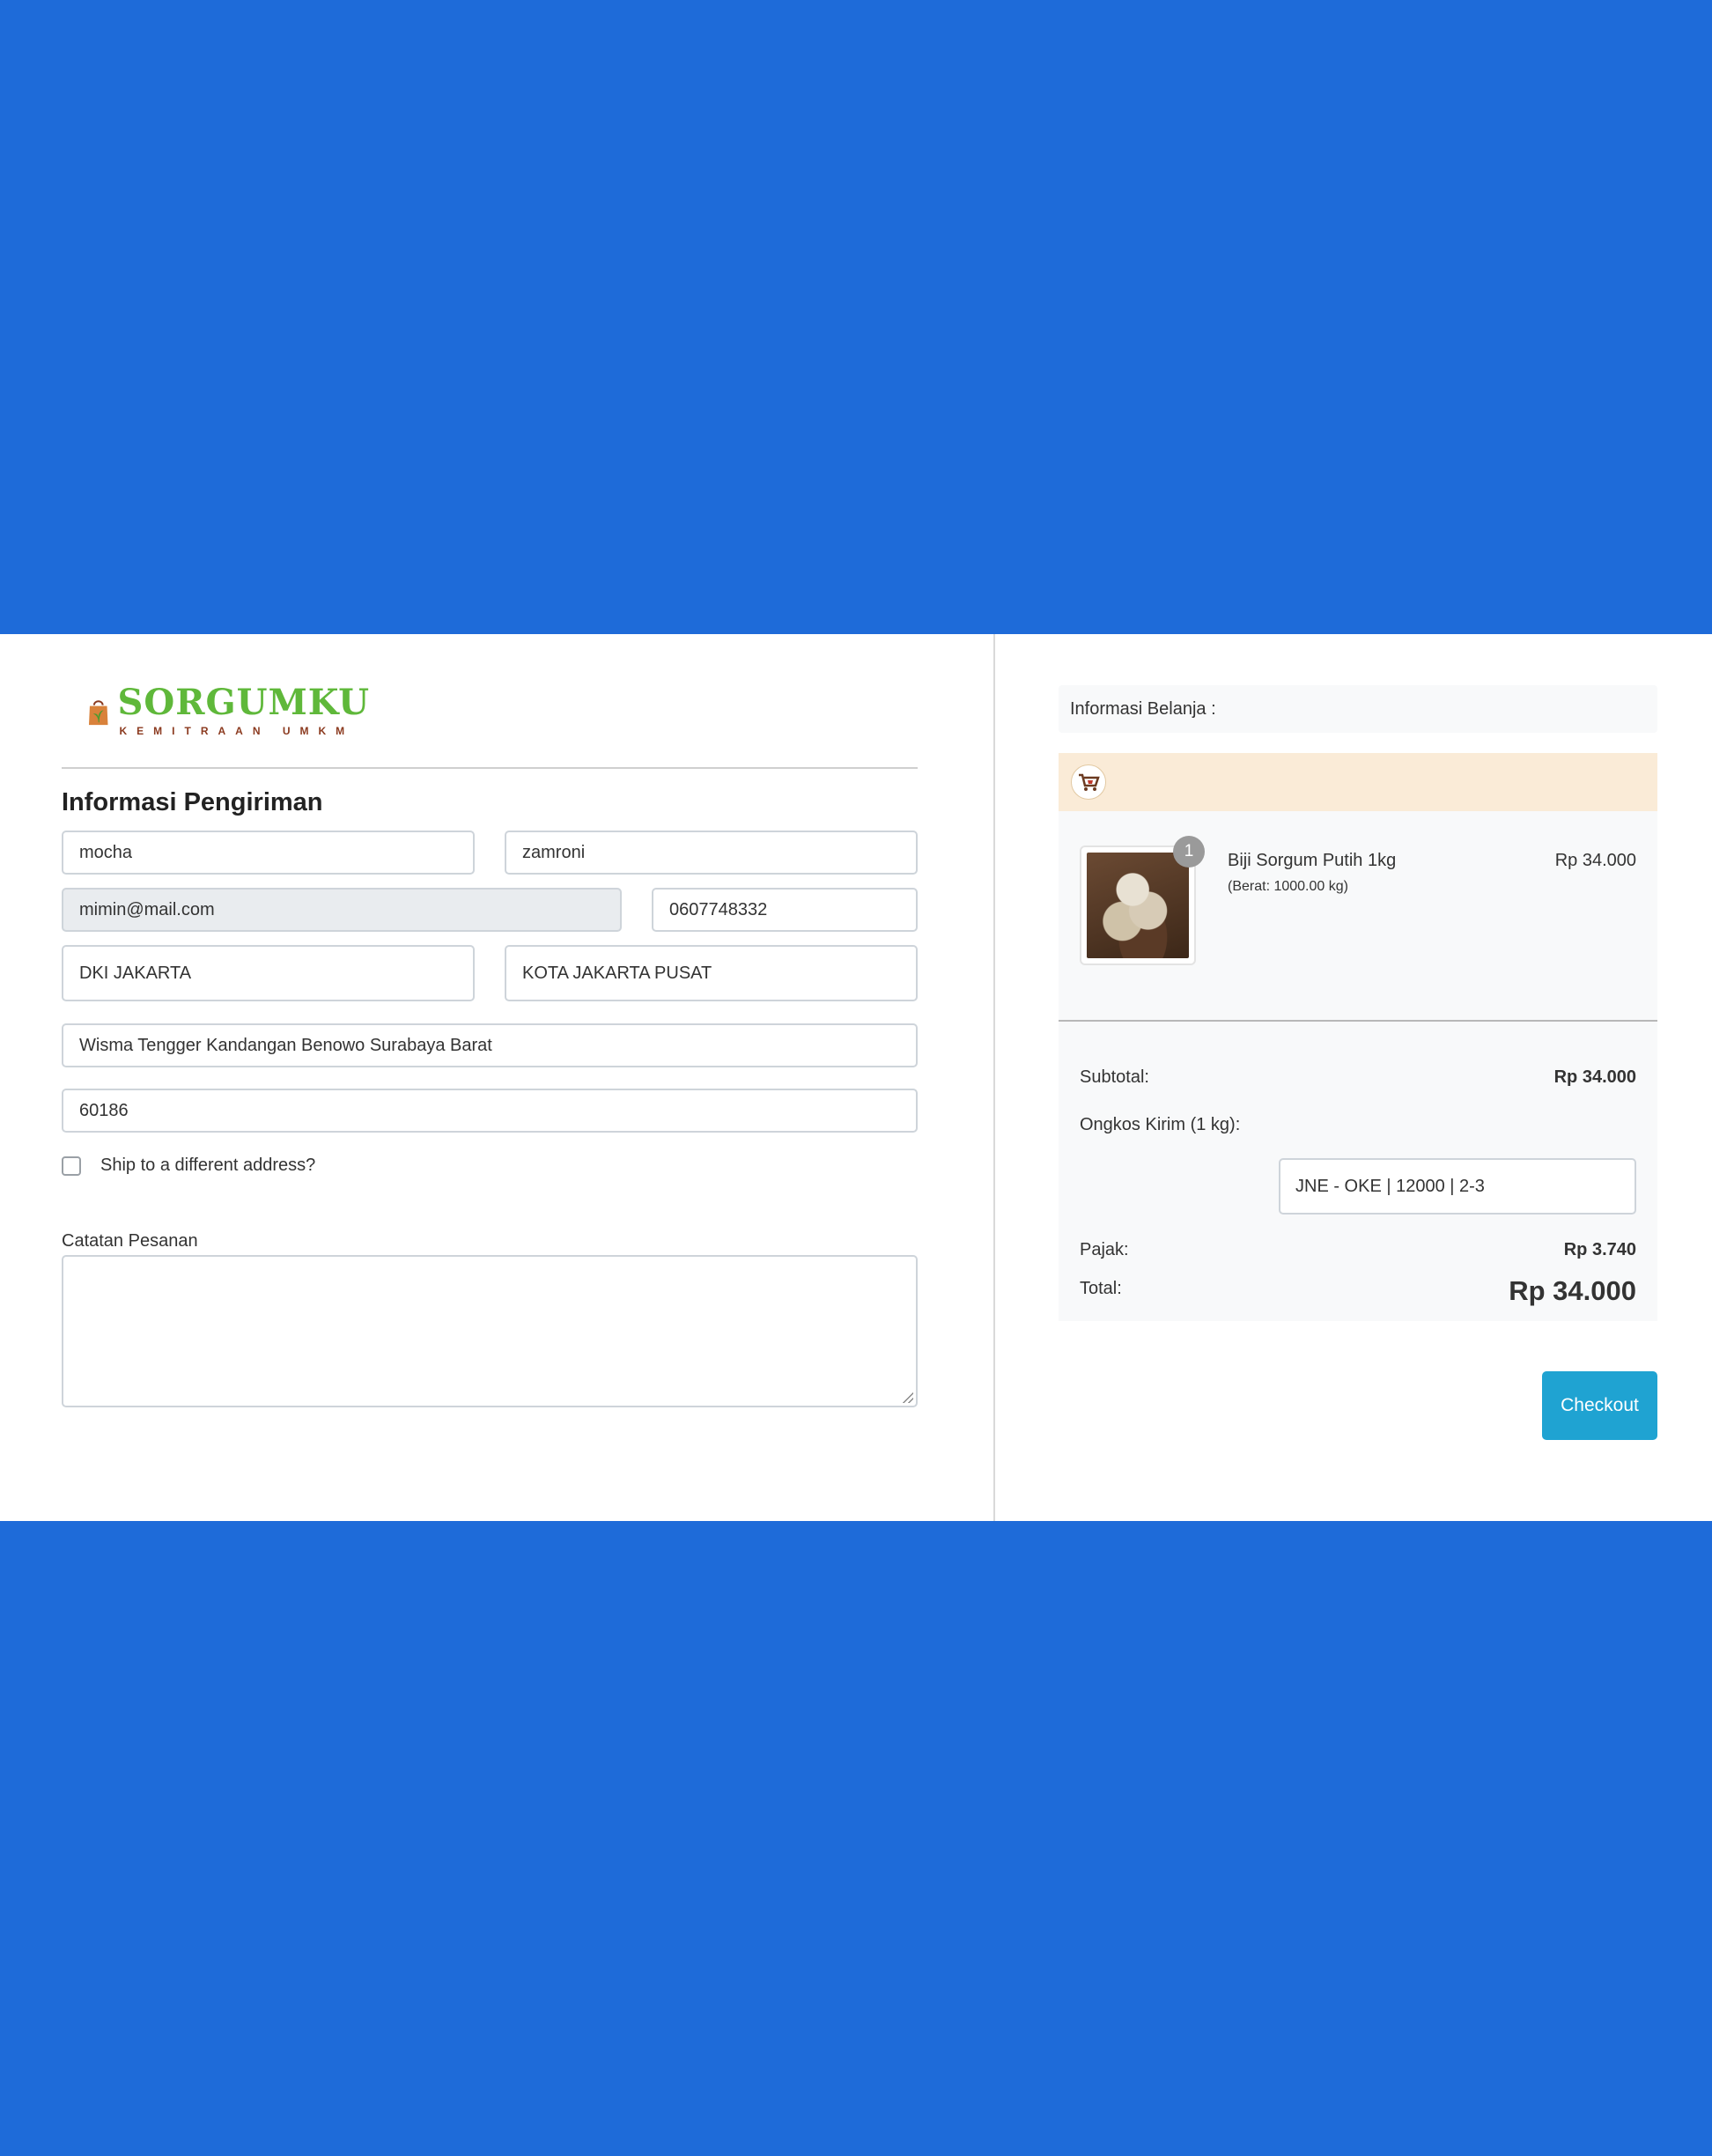 Image resolution: width=1712 pixels, height=2156 pixels. What do you see at coordinates (1457, 1186) in the screenshot?
I see `shipping-option-select: JNE - OKE | 12000 | 2-3` at bounding box center [1457, 1186].